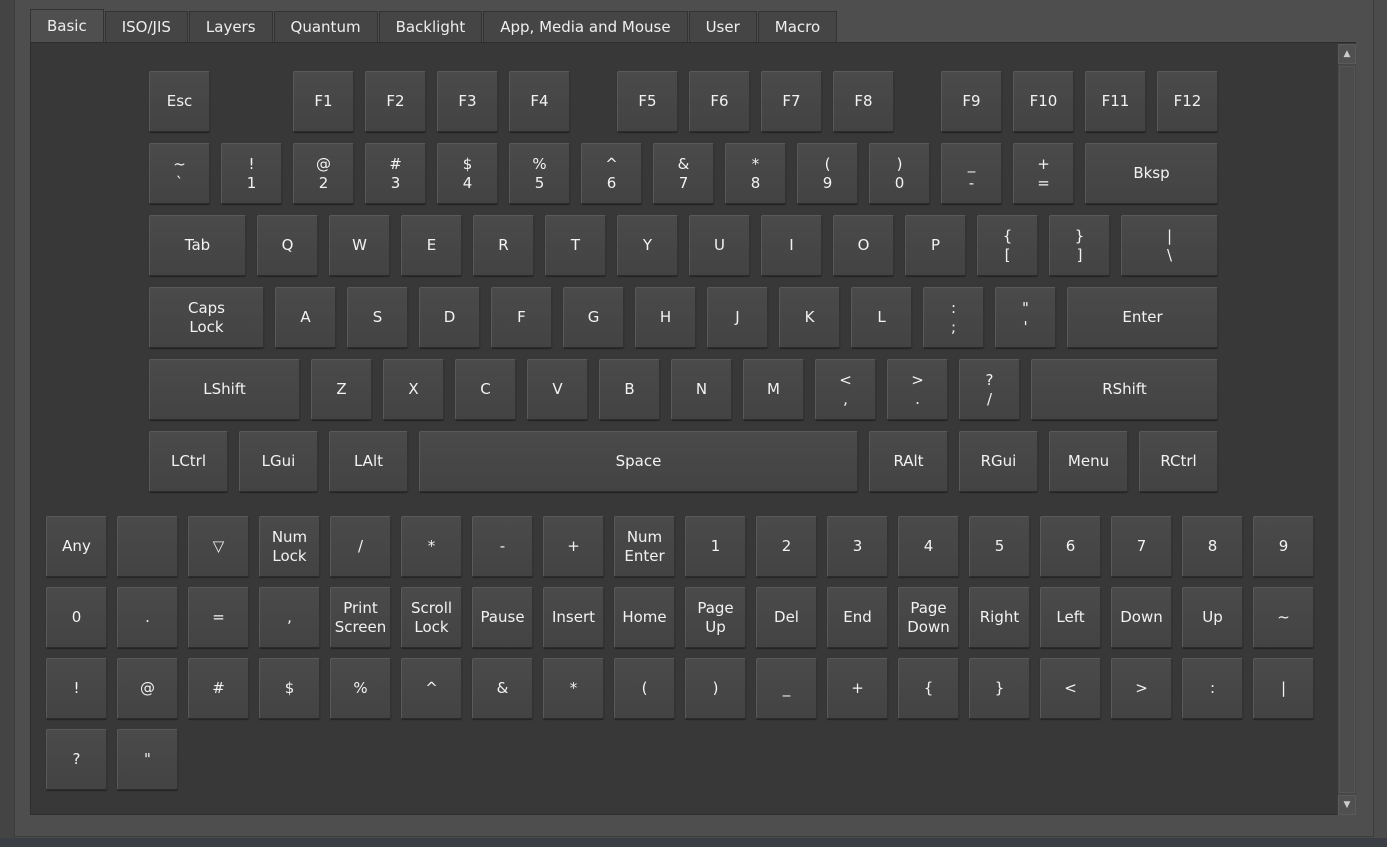 The height and width of the screenshot is (847, 1387). I want to click on key-0: ) 0, so click(899, 173).